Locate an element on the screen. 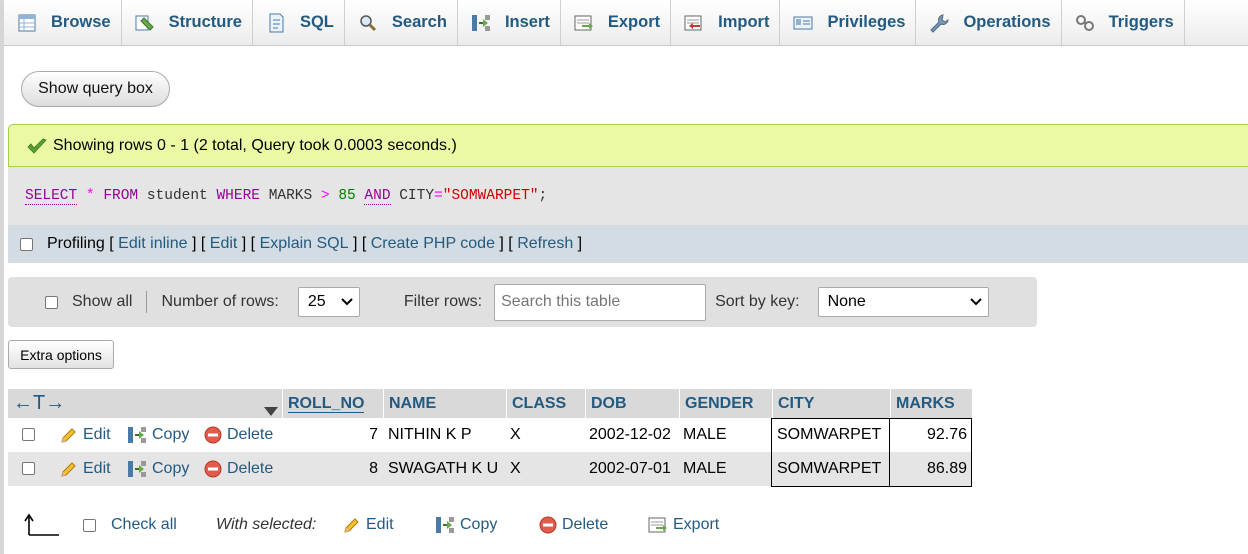  tab-sql: SQL is located at coordinates (299, 22).